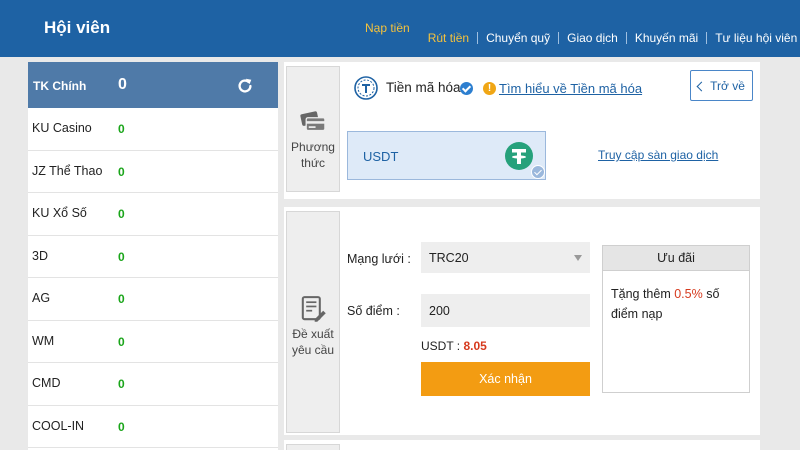  I want to click on back-button: Trở về, so click(721, 85).